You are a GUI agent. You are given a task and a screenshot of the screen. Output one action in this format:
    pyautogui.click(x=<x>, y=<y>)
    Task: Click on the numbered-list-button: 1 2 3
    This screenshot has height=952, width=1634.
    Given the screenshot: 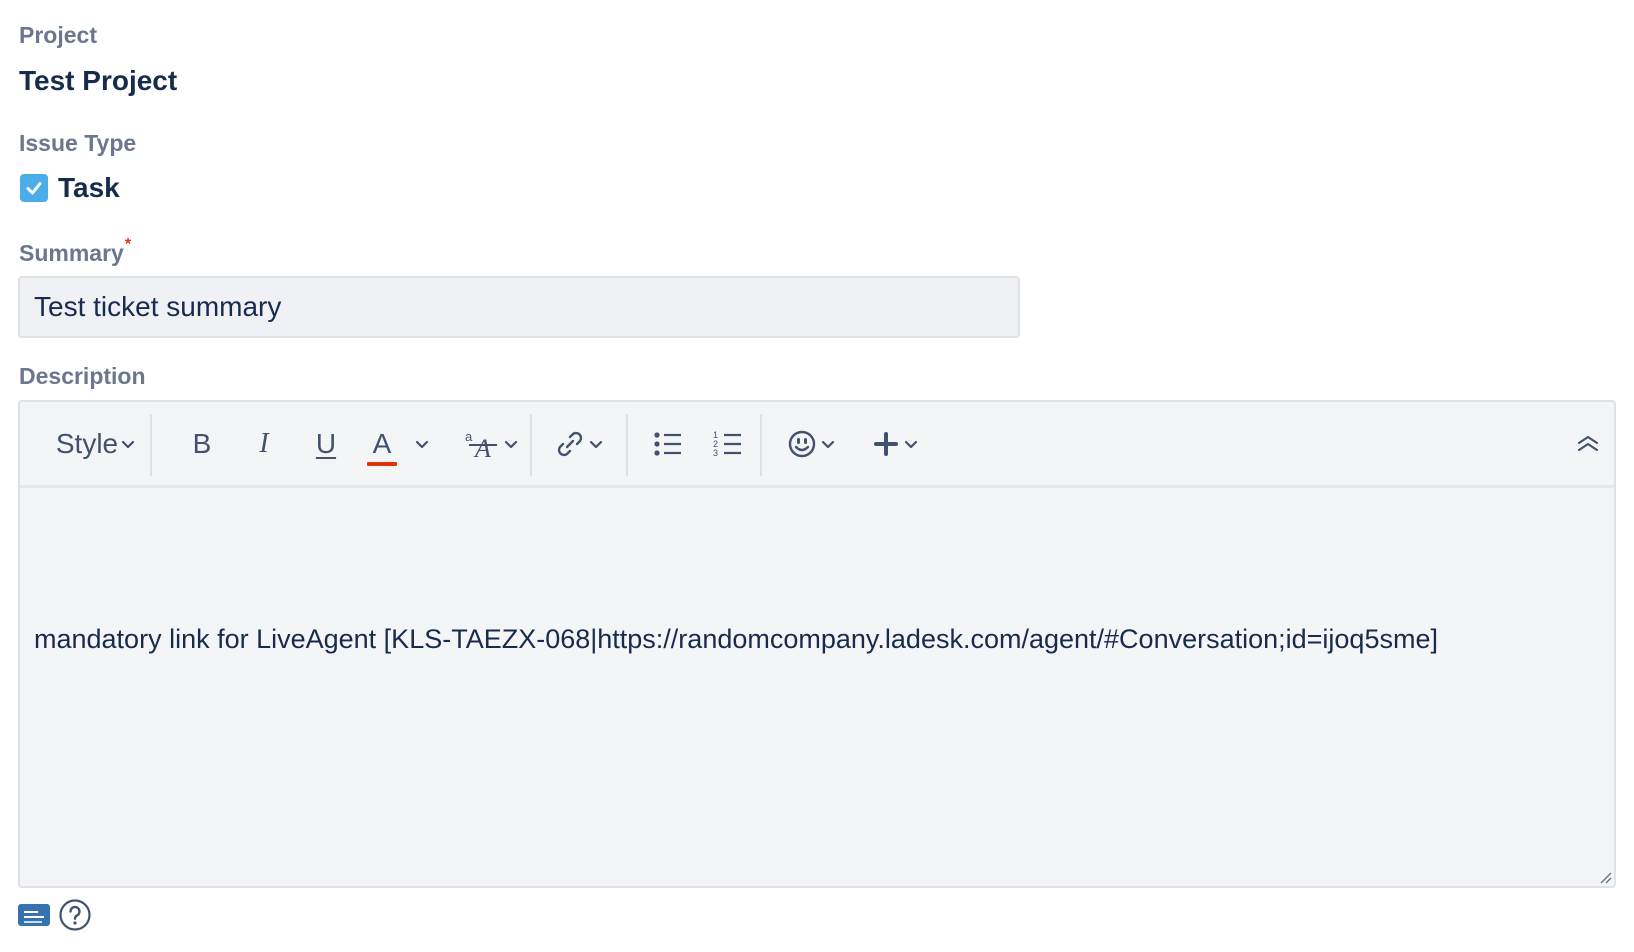 What is the action you would take?
    pyautogui.click(x=728, y=444)
    